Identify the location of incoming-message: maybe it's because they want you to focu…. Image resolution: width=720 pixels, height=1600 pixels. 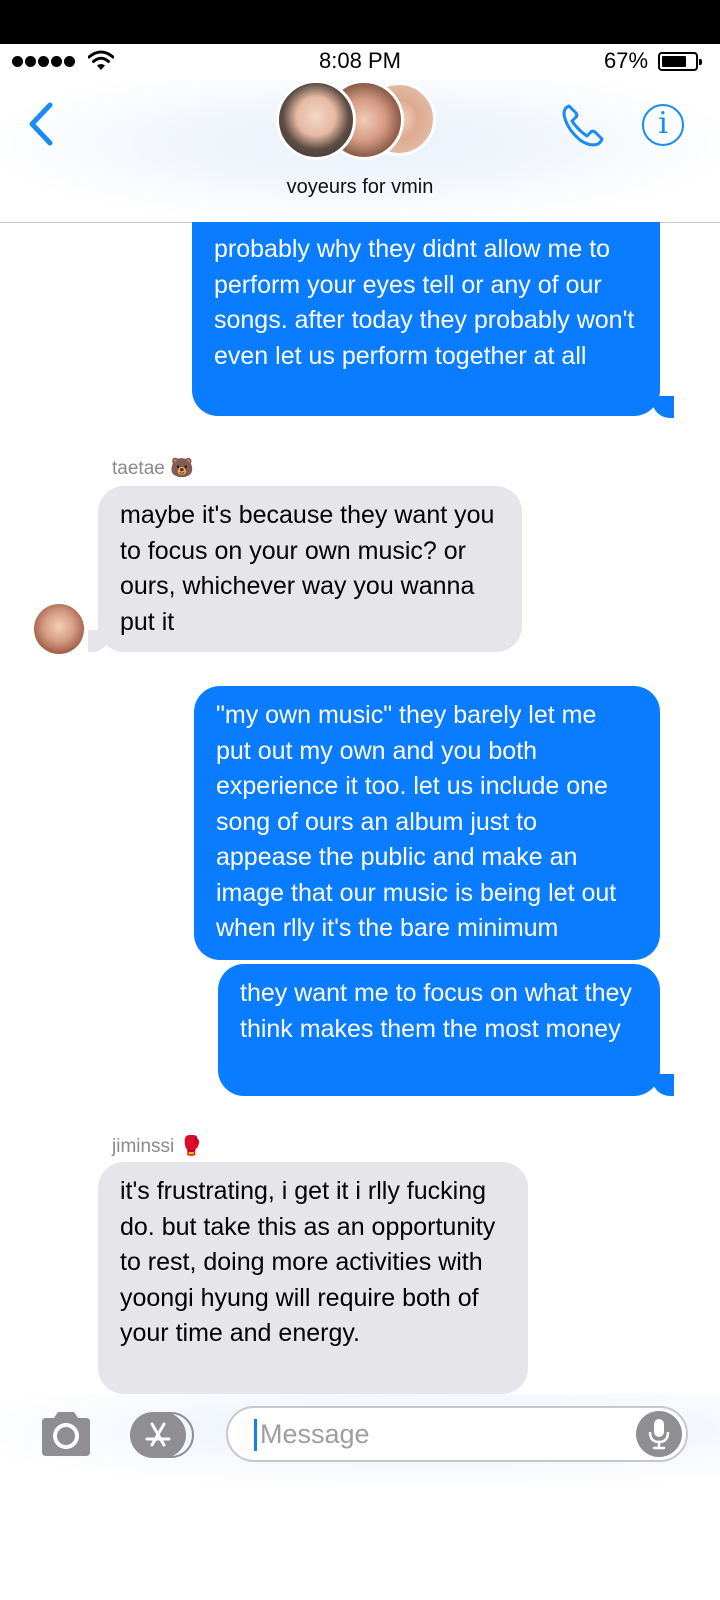
(310, 569).